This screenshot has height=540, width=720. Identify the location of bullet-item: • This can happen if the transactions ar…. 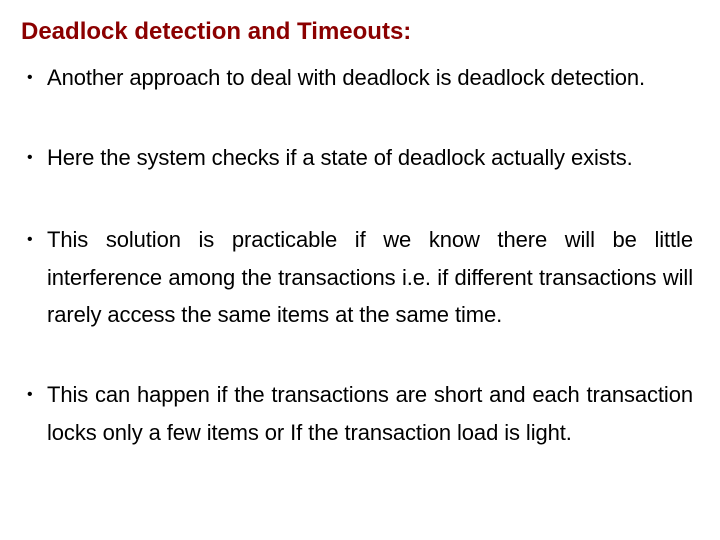
(360, 413).